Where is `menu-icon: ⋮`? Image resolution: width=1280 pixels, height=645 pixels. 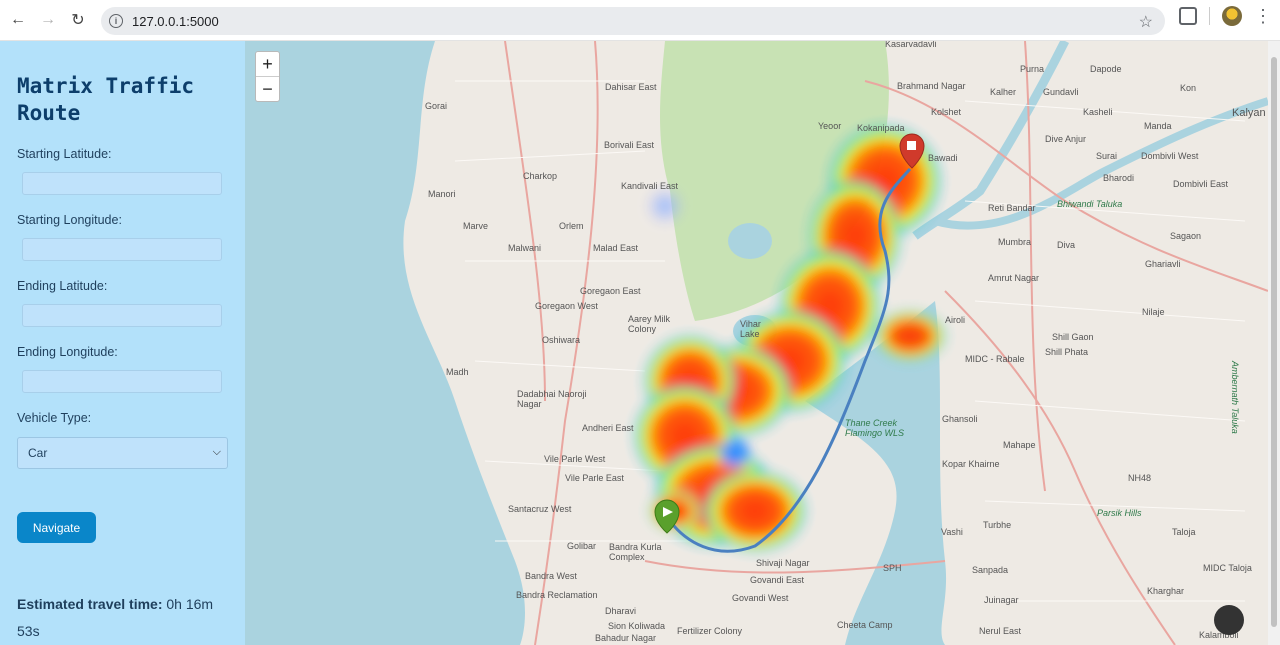
menu-icon: ⋮ is located at coordinates (1263, 16).